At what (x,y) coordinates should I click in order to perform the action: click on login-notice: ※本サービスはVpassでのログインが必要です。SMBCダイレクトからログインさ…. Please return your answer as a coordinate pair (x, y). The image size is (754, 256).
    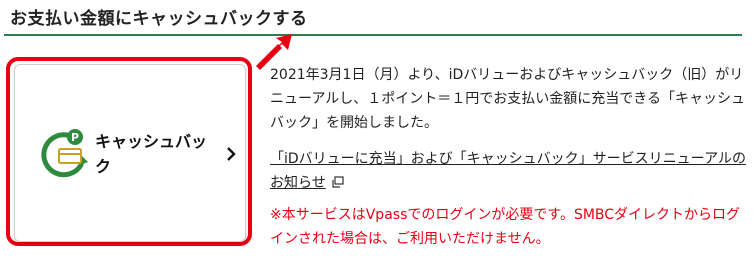
    Looking at the image, I should click on (505, 227).